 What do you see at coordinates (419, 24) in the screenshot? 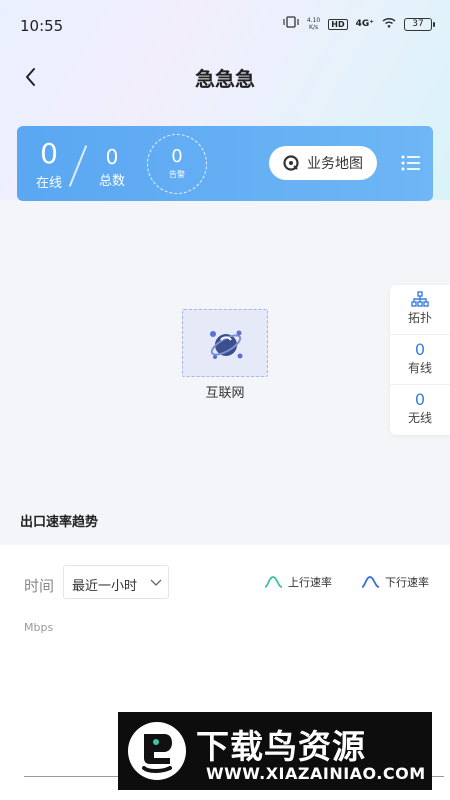
I see `battery-indicator: 37` at bounding box center [419, 24].